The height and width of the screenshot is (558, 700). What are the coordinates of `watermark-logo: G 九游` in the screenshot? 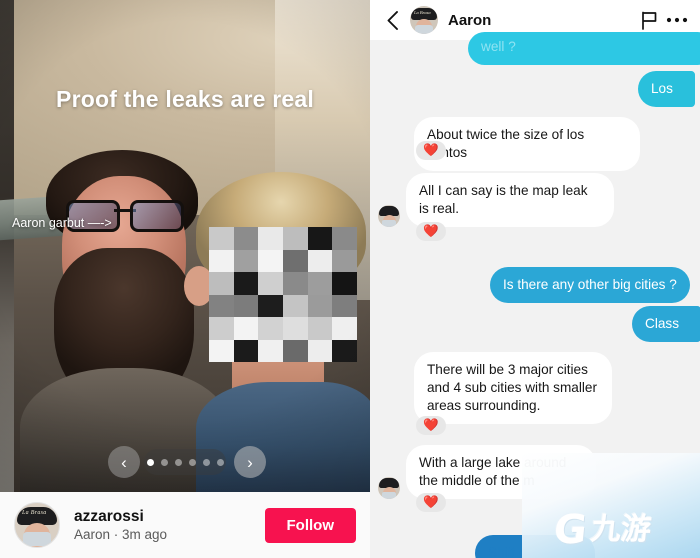 It's located at (602, 530).